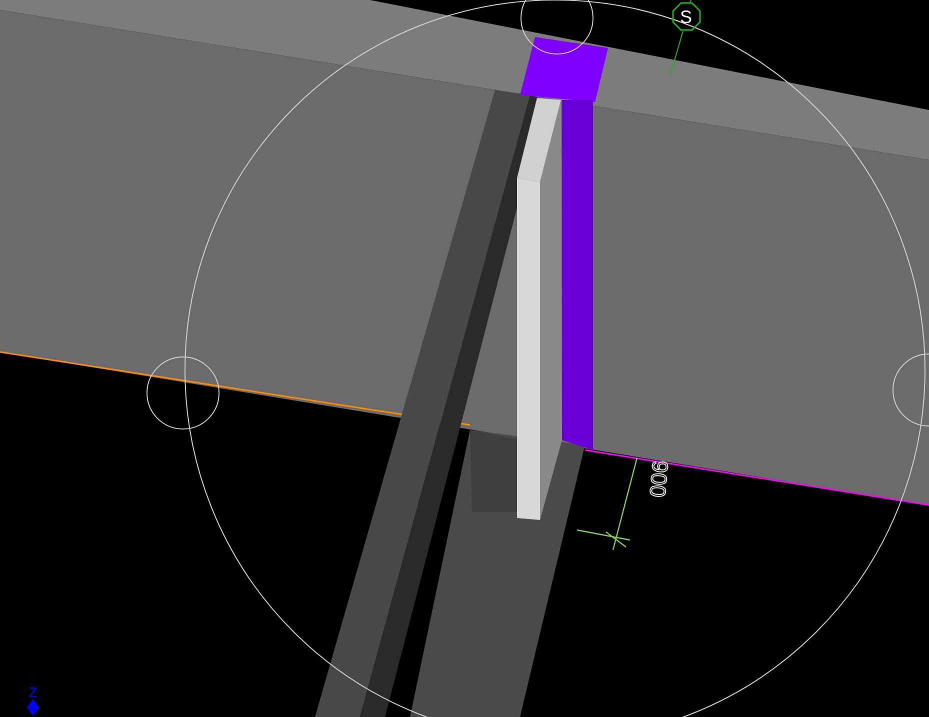 Image resolution: width=929 pixels, height=717 pixels. What do you see at coordinates (33, 707) in the screenshot?
I see `axis-icon` at bounding box center [33, 707].